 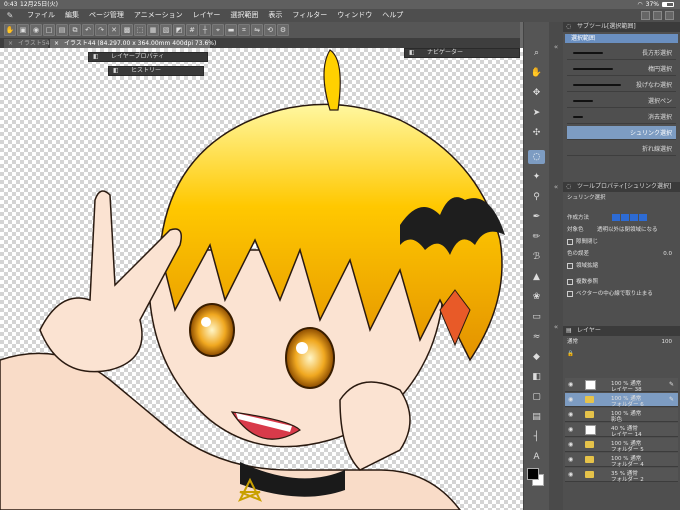 I want to click on menu-filter: フィルター, so click(x=309, y=15).